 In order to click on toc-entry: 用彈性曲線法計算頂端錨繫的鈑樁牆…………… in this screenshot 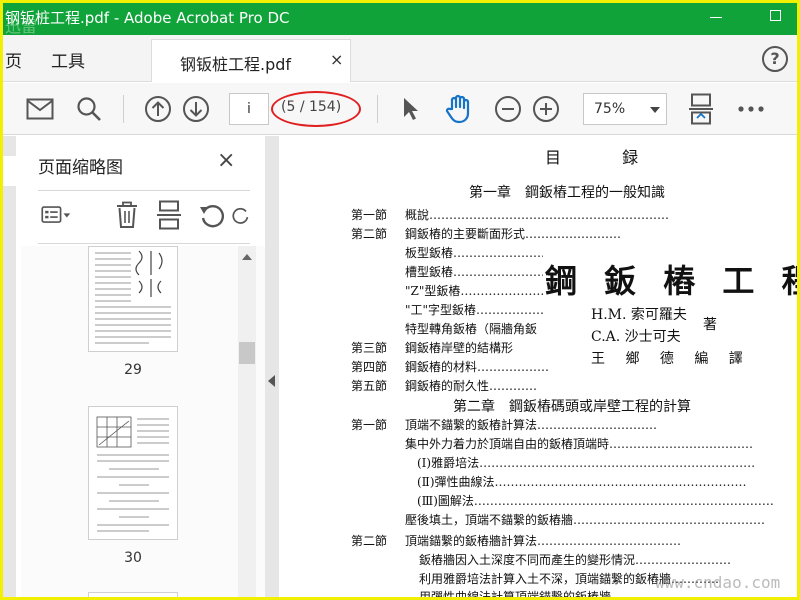, I will do `click(545, 593)`.